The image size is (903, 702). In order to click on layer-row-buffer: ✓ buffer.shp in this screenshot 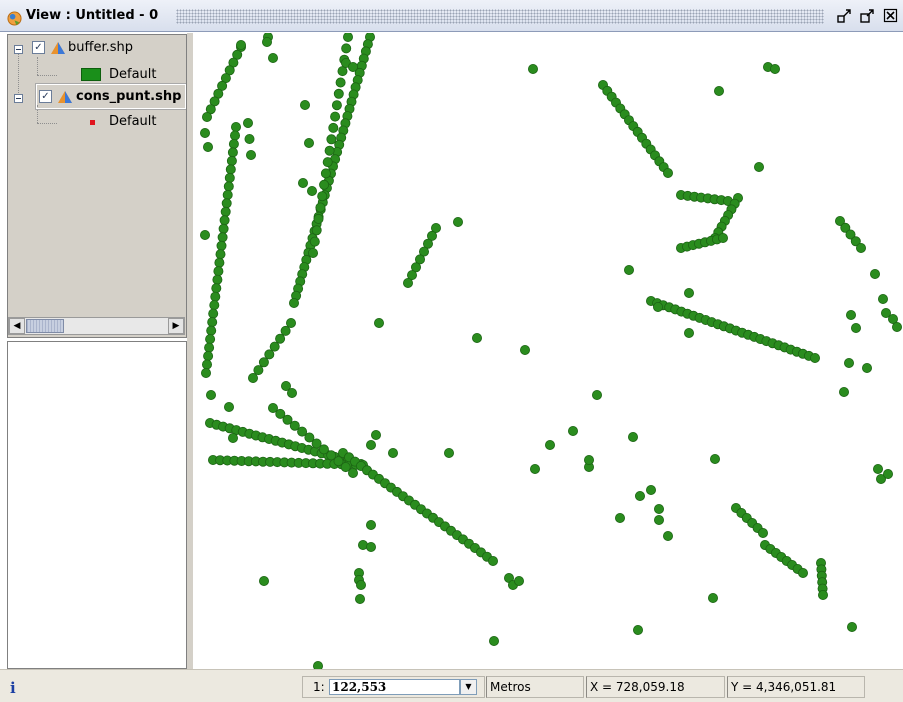, I will do `click(97, 49)`.